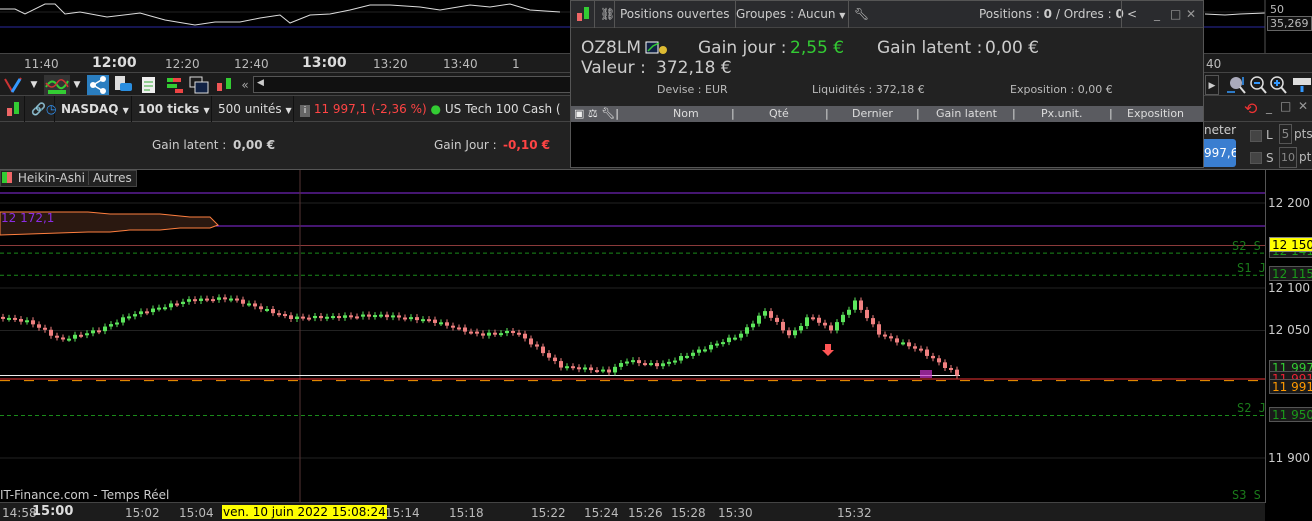 Image resolution: width=1312 pixels, height=521 pixels. Describe the element at coordinates (465, 145) in the screenshot. I see `gain-jour-label: Gain Jour :` at that location.